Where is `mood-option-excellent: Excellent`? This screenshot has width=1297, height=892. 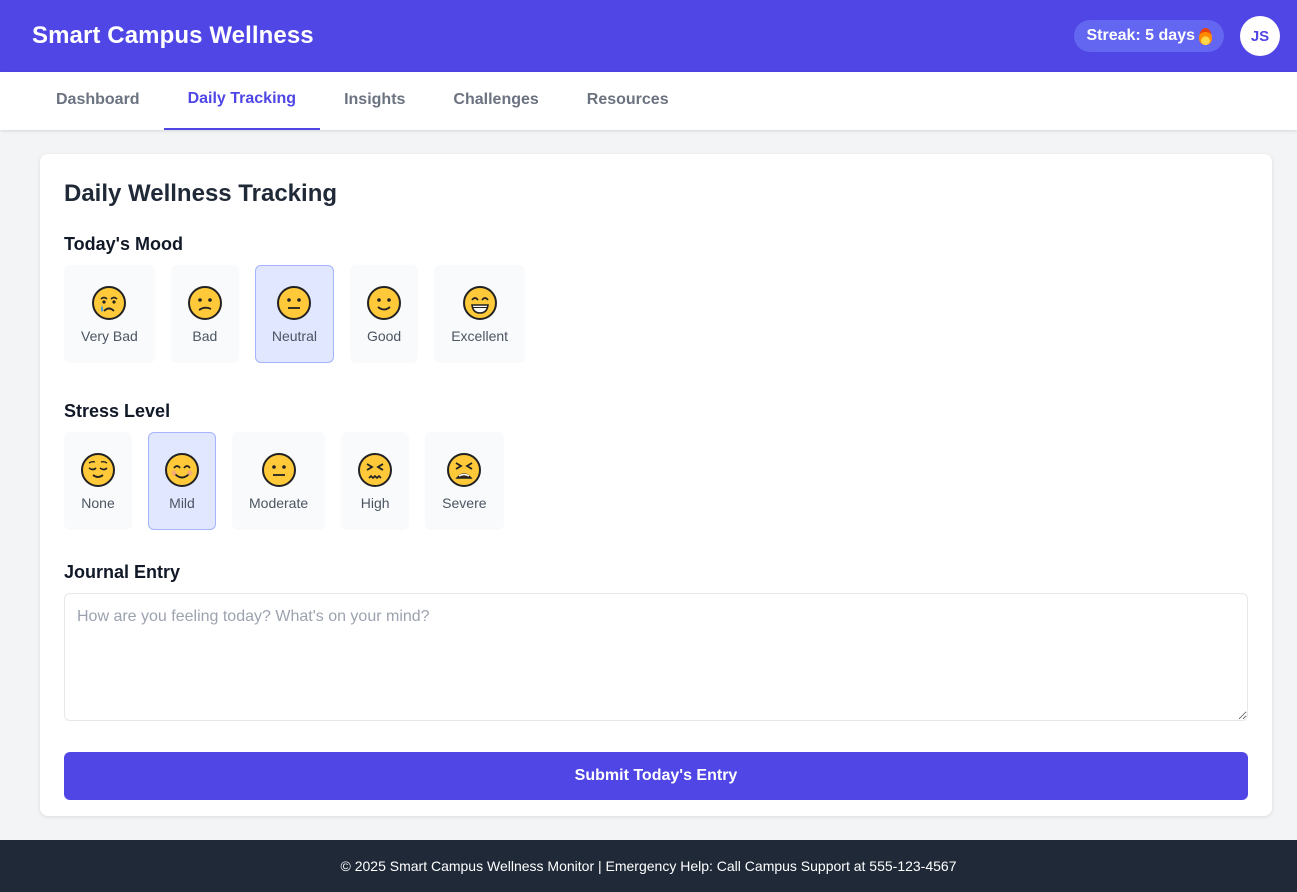
mood-option-excellent: Excellent is located at coordinates (480, 314).